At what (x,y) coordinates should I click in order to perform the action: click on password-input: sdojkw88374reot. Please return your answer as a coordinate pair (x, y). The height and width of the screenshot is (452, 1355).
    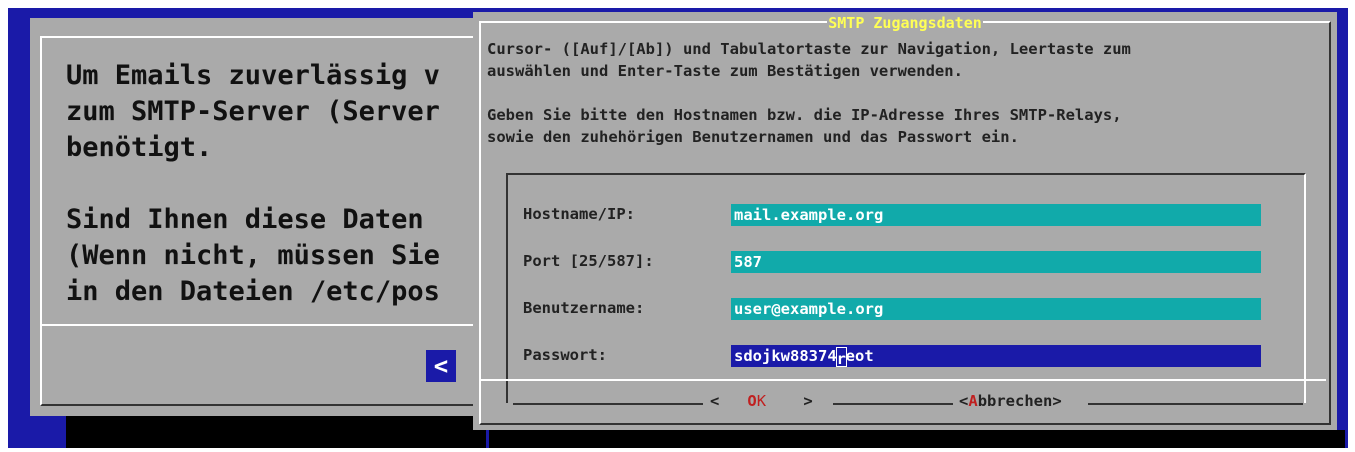
    Looking at the image, I should click on (996, 356).